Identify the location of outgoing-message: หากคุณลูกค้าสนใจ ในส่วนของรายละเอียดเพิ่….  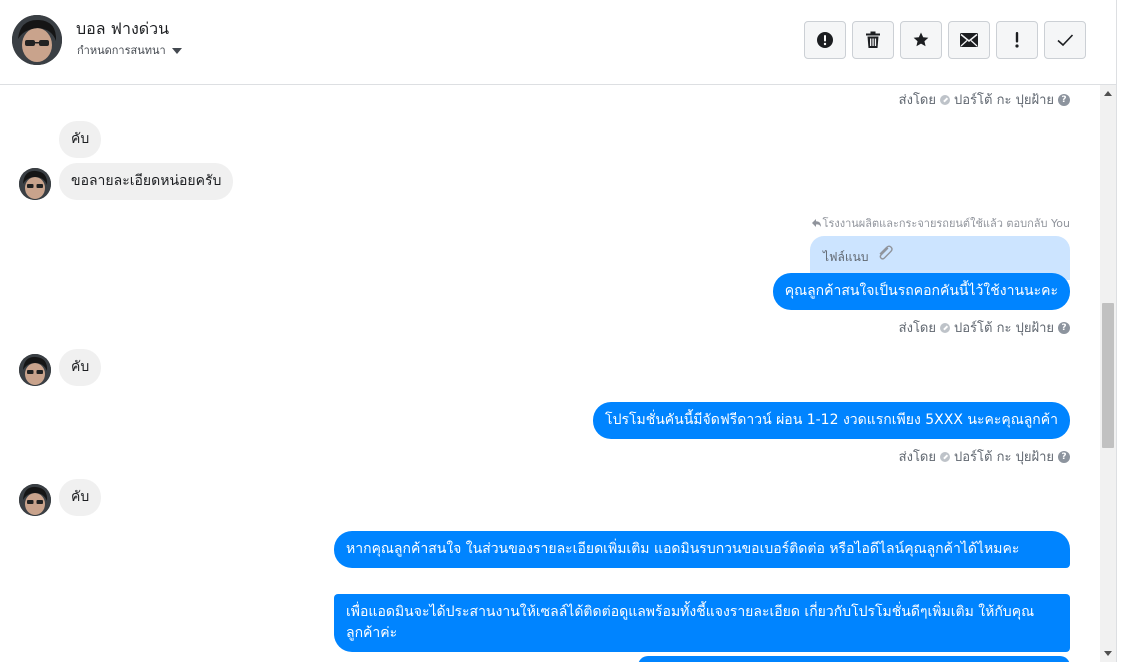
(702, 549).